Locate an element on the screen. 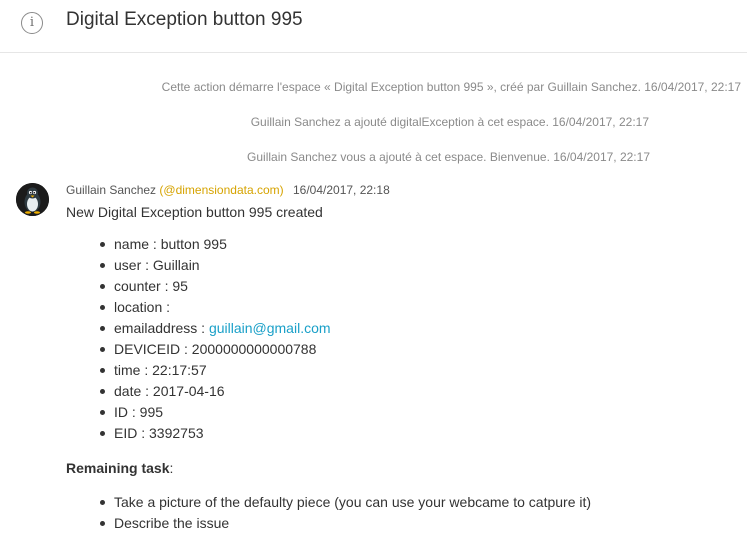 This screenshot has height=548, width=747. field-value: 3392753 is located at coordinates (176, 433).